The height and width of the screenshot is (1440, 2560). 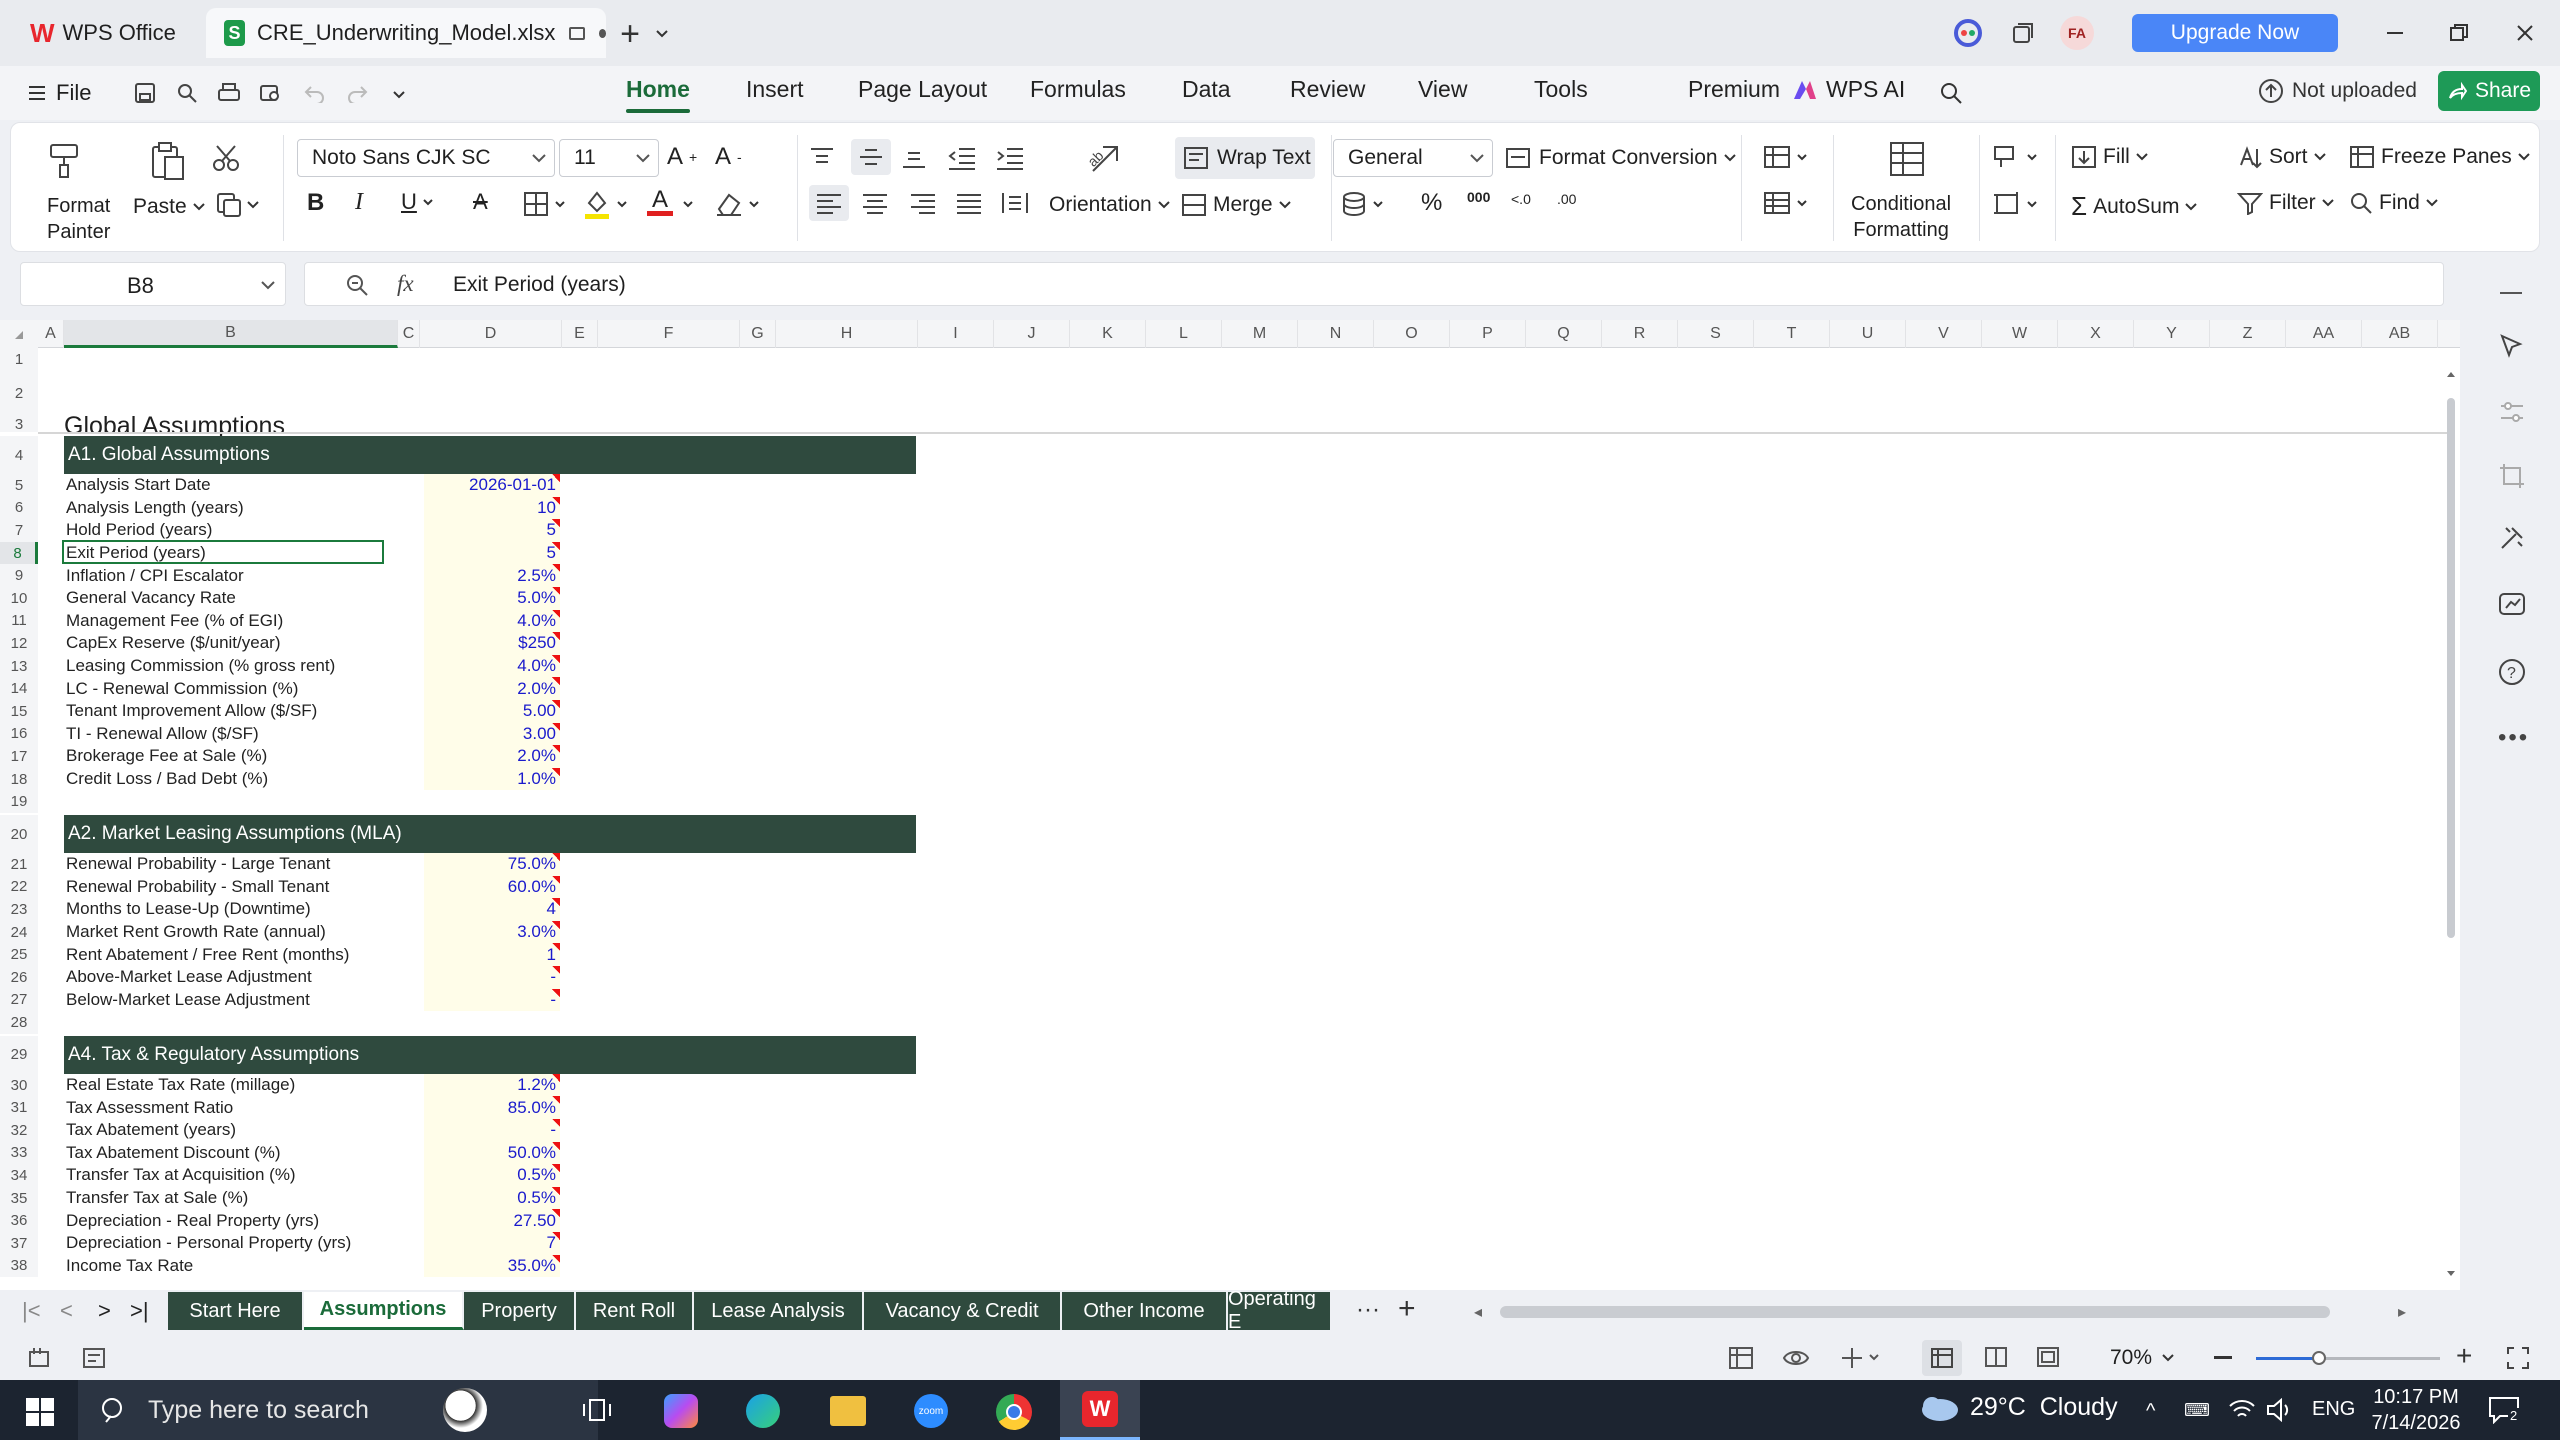 I want to click on assumption-label: Renewal Probability - Large Tenant, so click(x=198, y=864).